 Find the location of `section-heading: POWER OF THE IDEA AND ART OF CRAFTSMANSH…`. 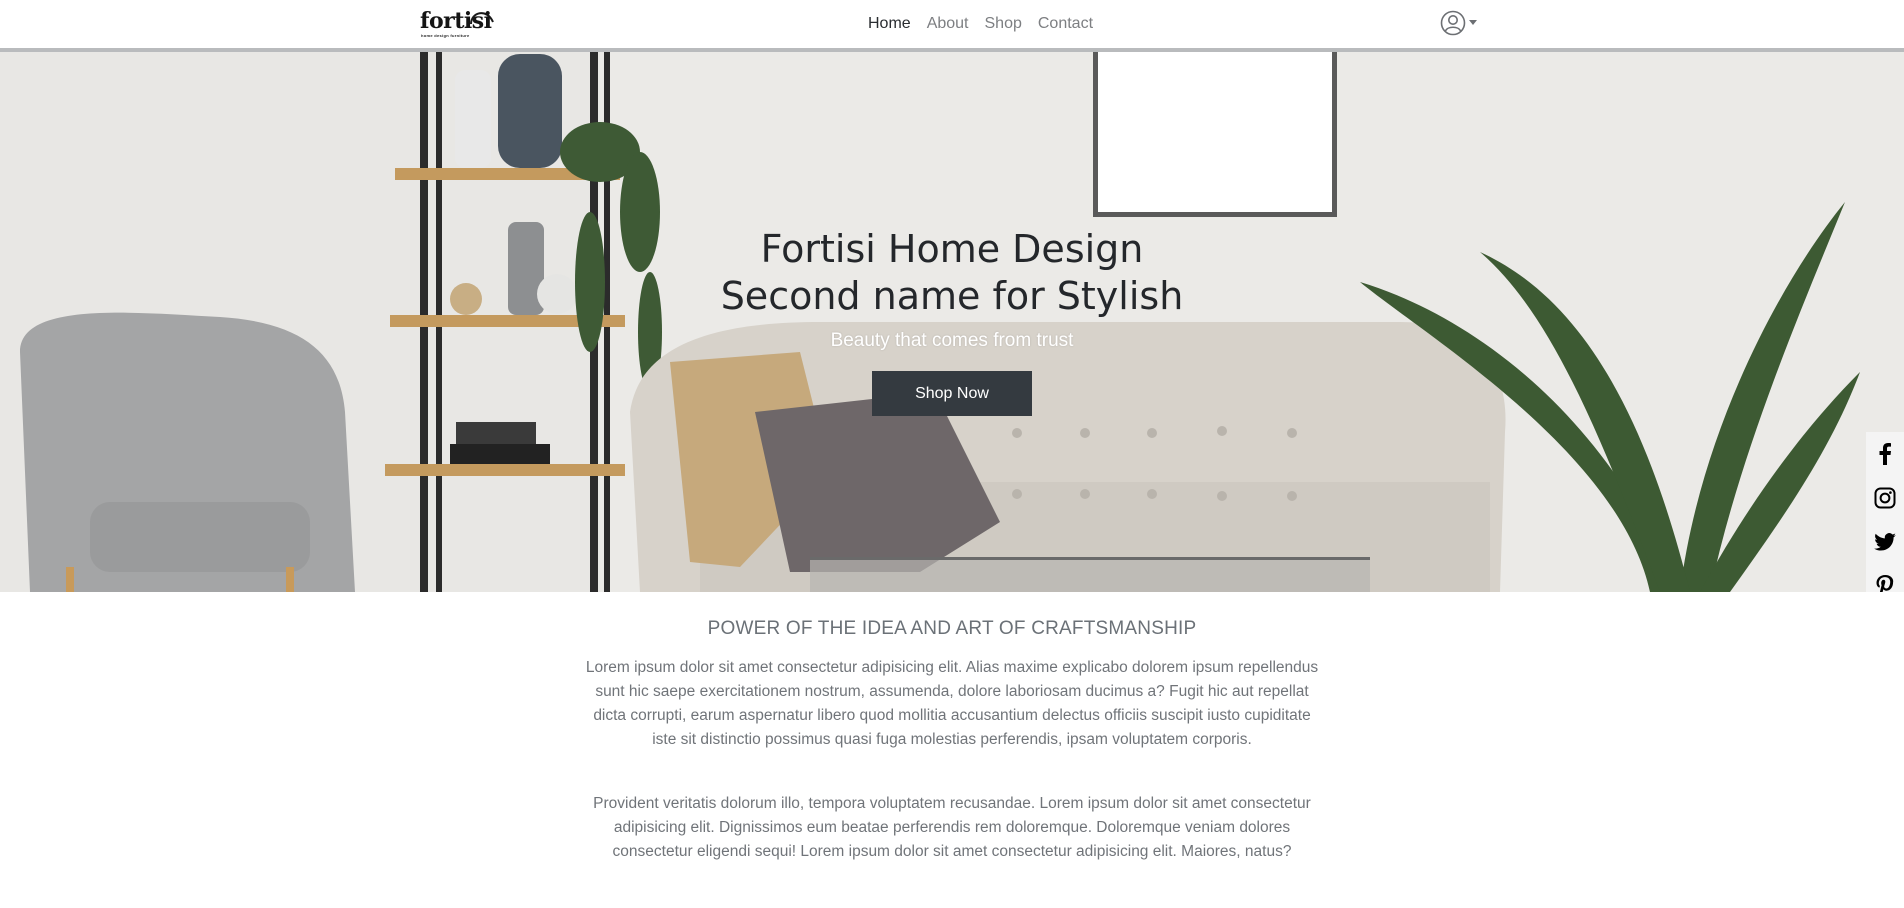

section-heading: POWER OF THE IDEA AND ART OF CRAFTSMANSH… is located at coordinates (952, 628).